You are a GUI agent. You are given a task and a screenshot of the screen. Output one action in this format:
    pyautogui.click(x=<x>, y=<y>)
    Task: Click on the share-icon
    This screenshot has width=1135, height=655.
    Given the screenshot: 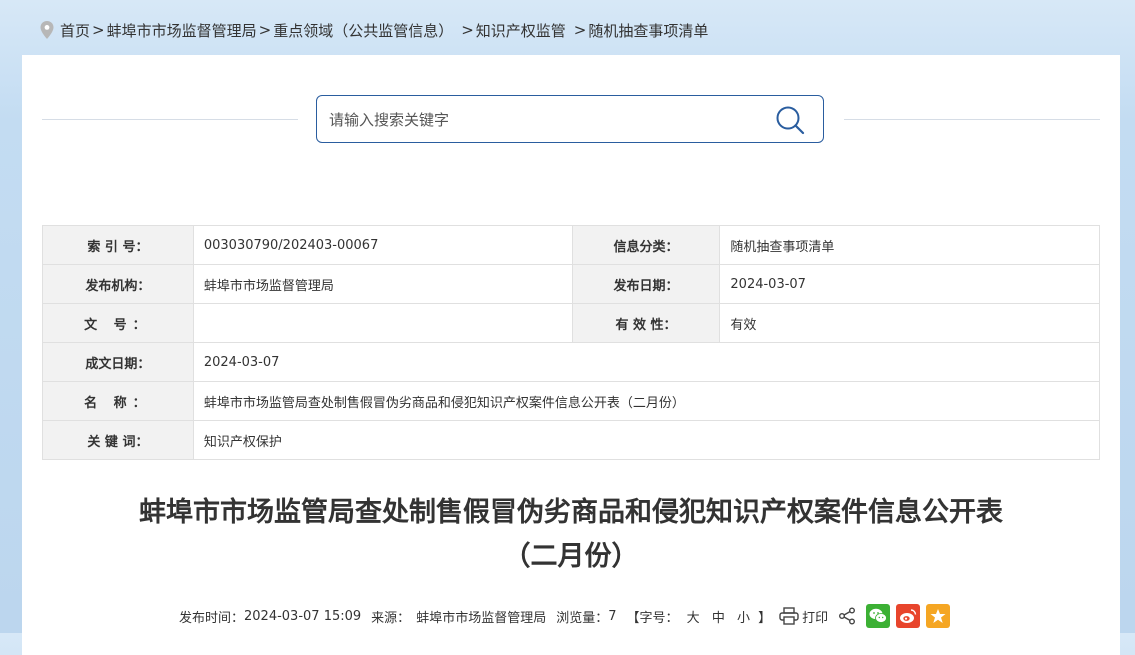 What is the action you would take?
    pyautogui.click(x=847, y=616)
    